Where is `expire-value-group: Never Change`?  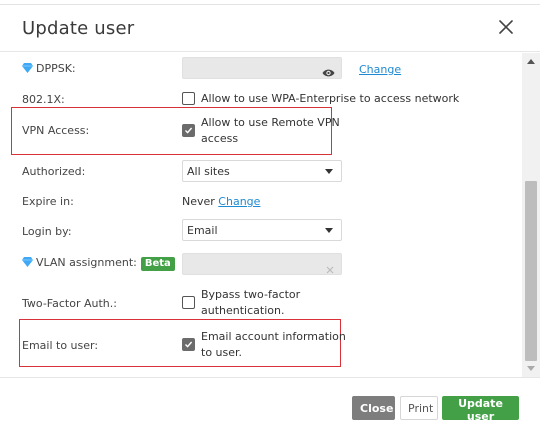
expire-value-group: Never Change is located at coordinates (221, 201).